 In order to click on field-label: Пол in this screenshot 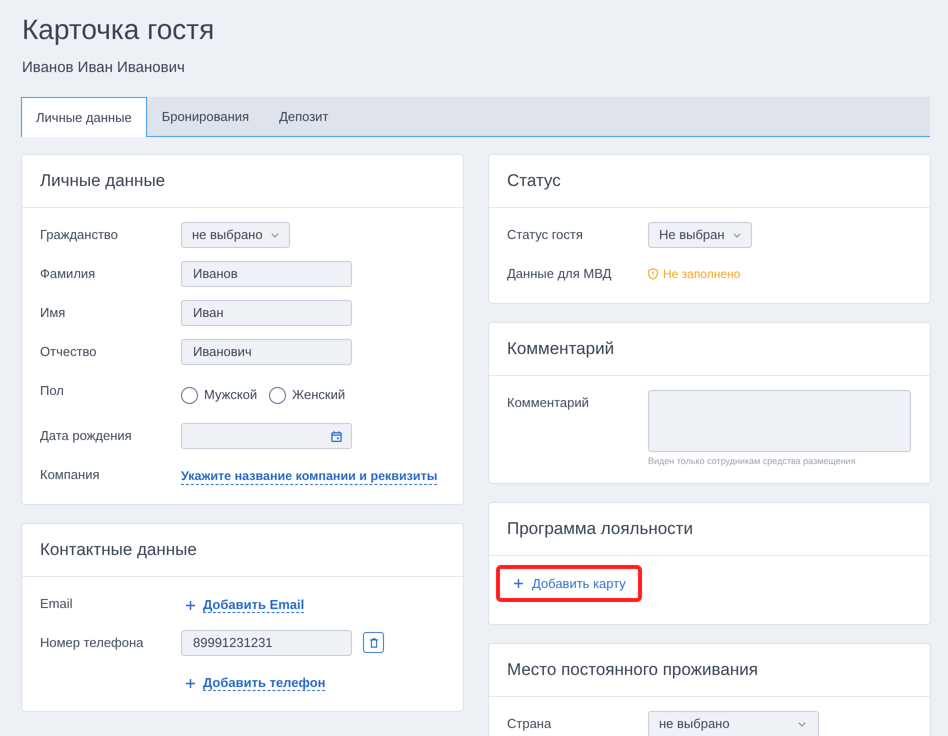, I will do `click(52, 391)`.